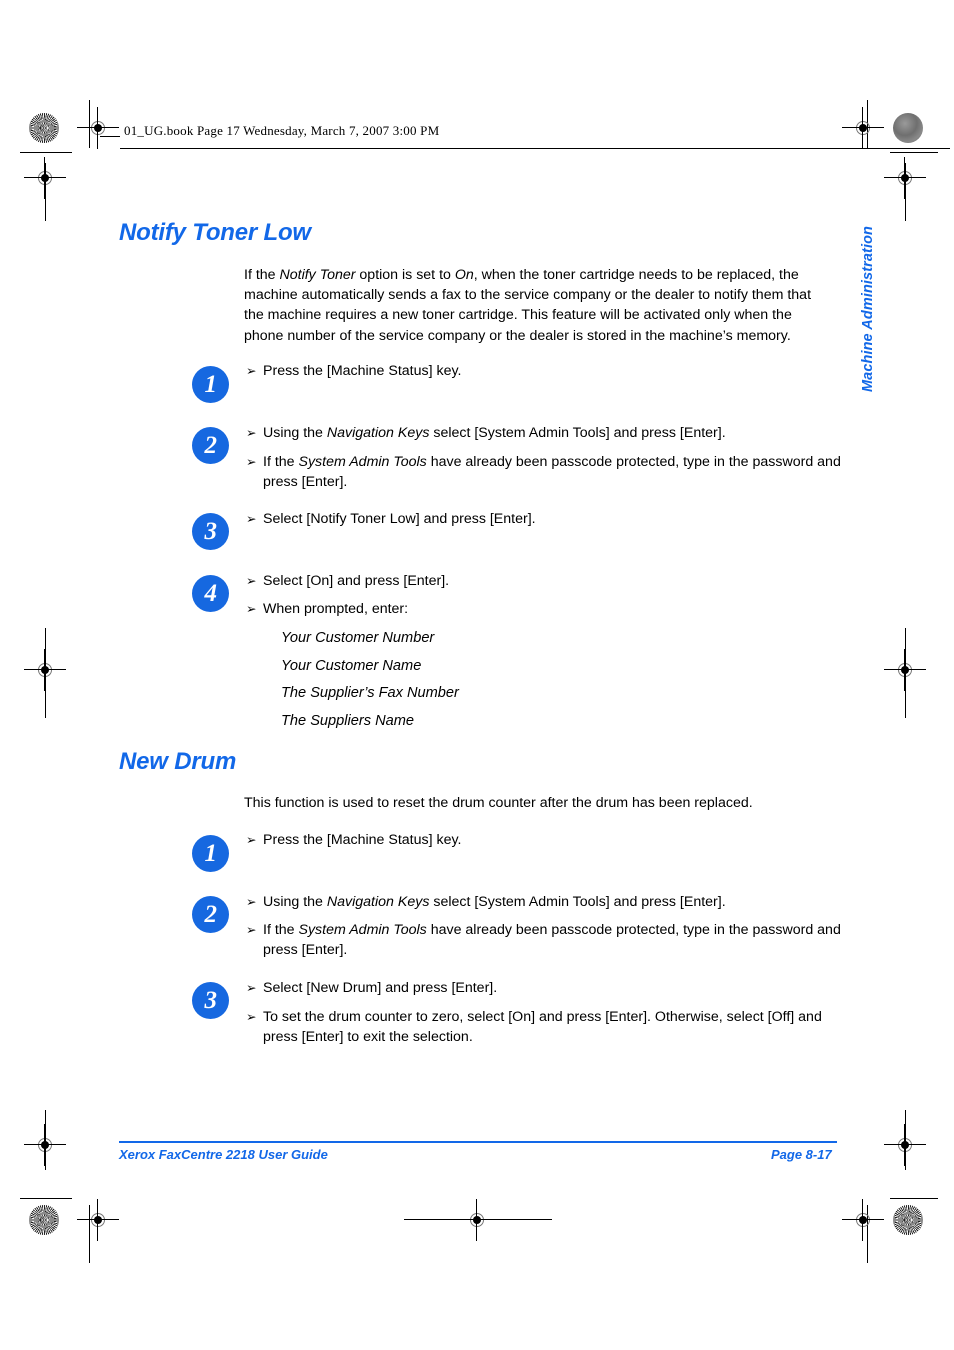 The height and width of the screenshot is (1350, 954). I want to click on crop-line-lower-left-vertical, so click(45, 1140).